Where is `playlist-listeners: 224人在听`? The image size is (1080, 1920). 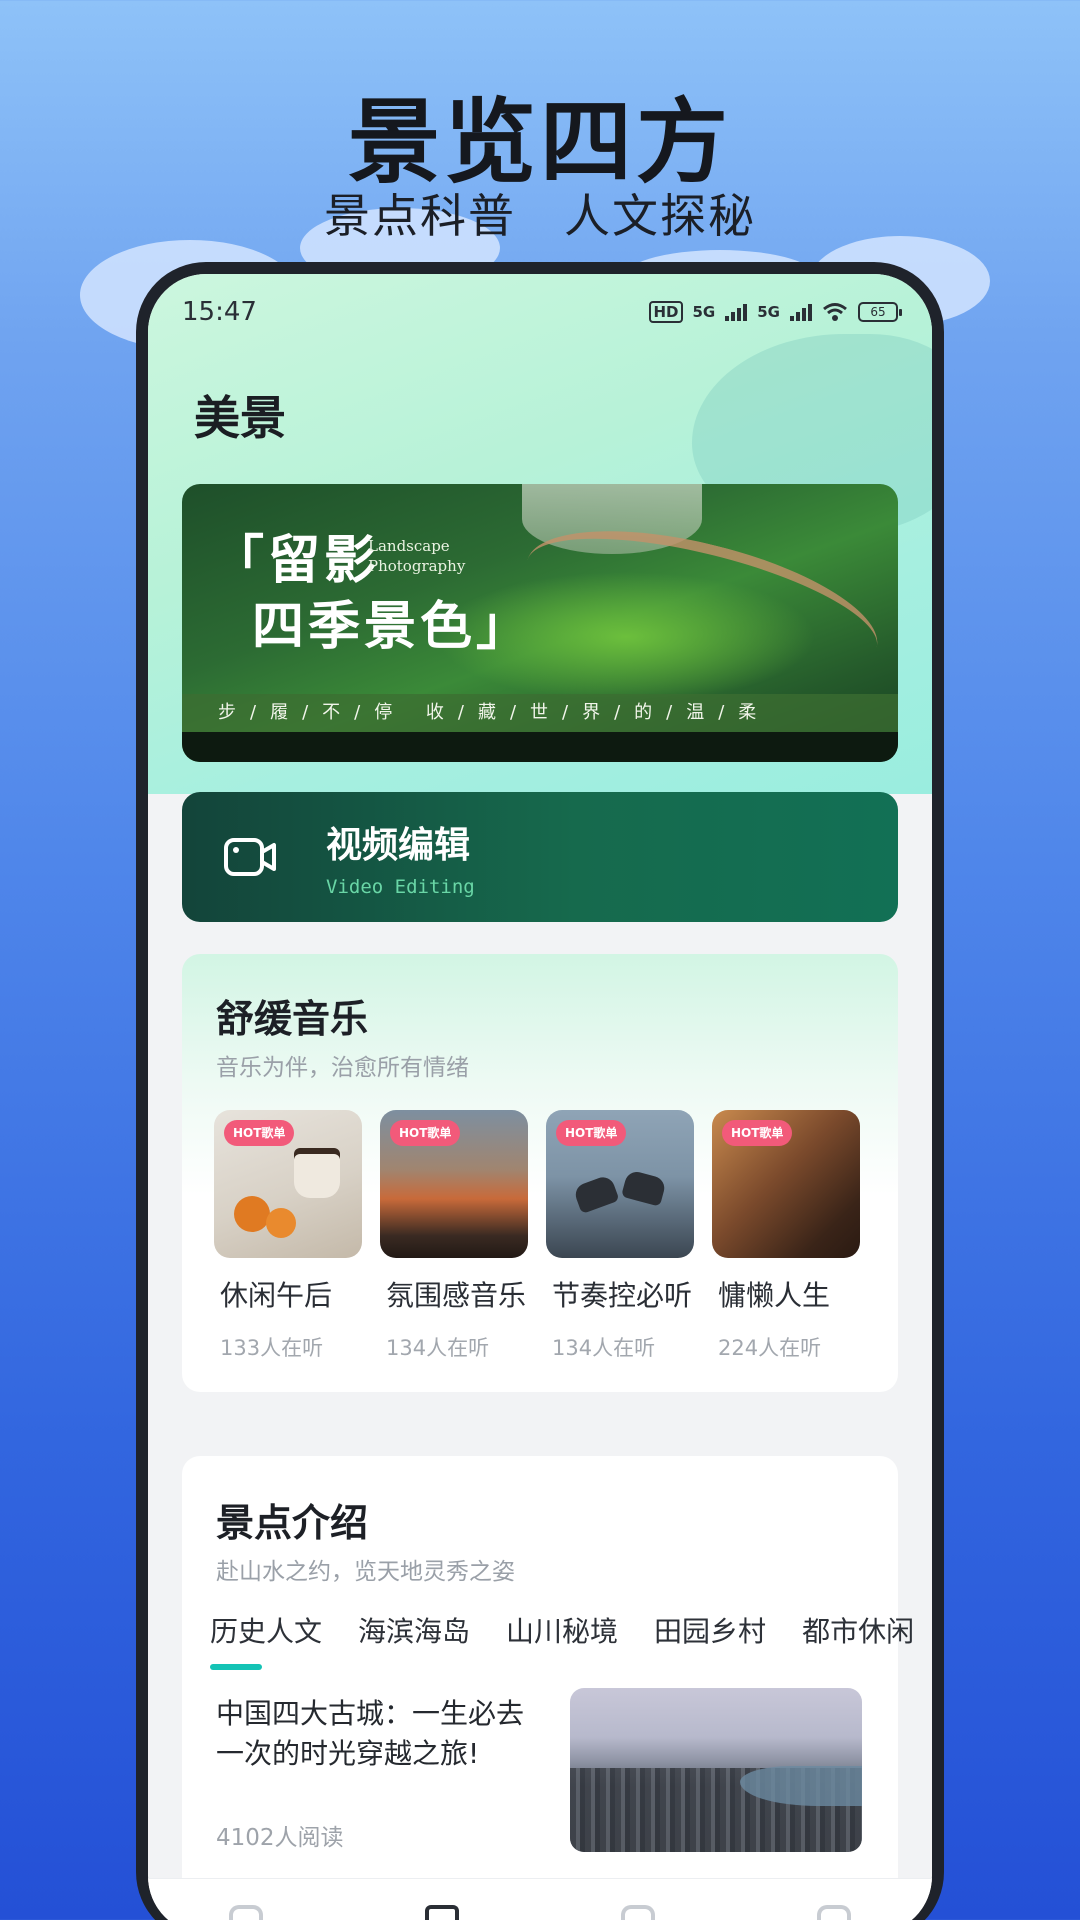 playlist-listeners: 224人在听 is located at coordinates (770, 1348).